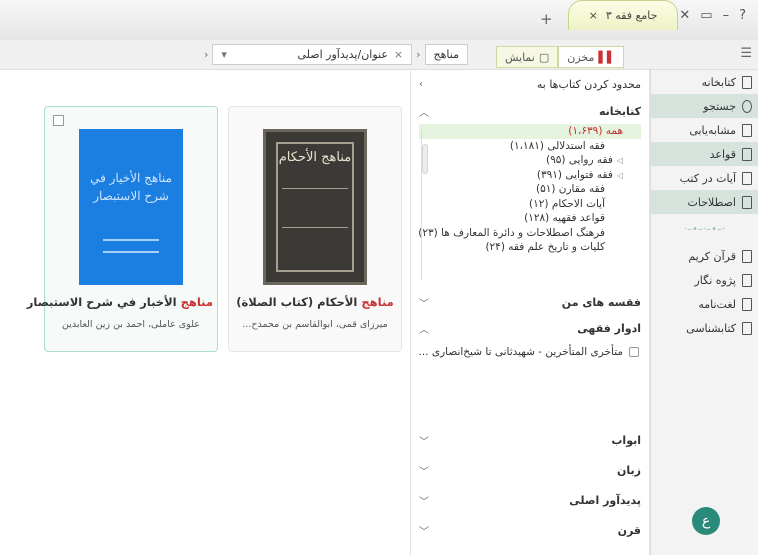 The image size is (758, 555). I want to click on list-item: ◁فقه فتوایی (۳۹۱), so click(530, 175).